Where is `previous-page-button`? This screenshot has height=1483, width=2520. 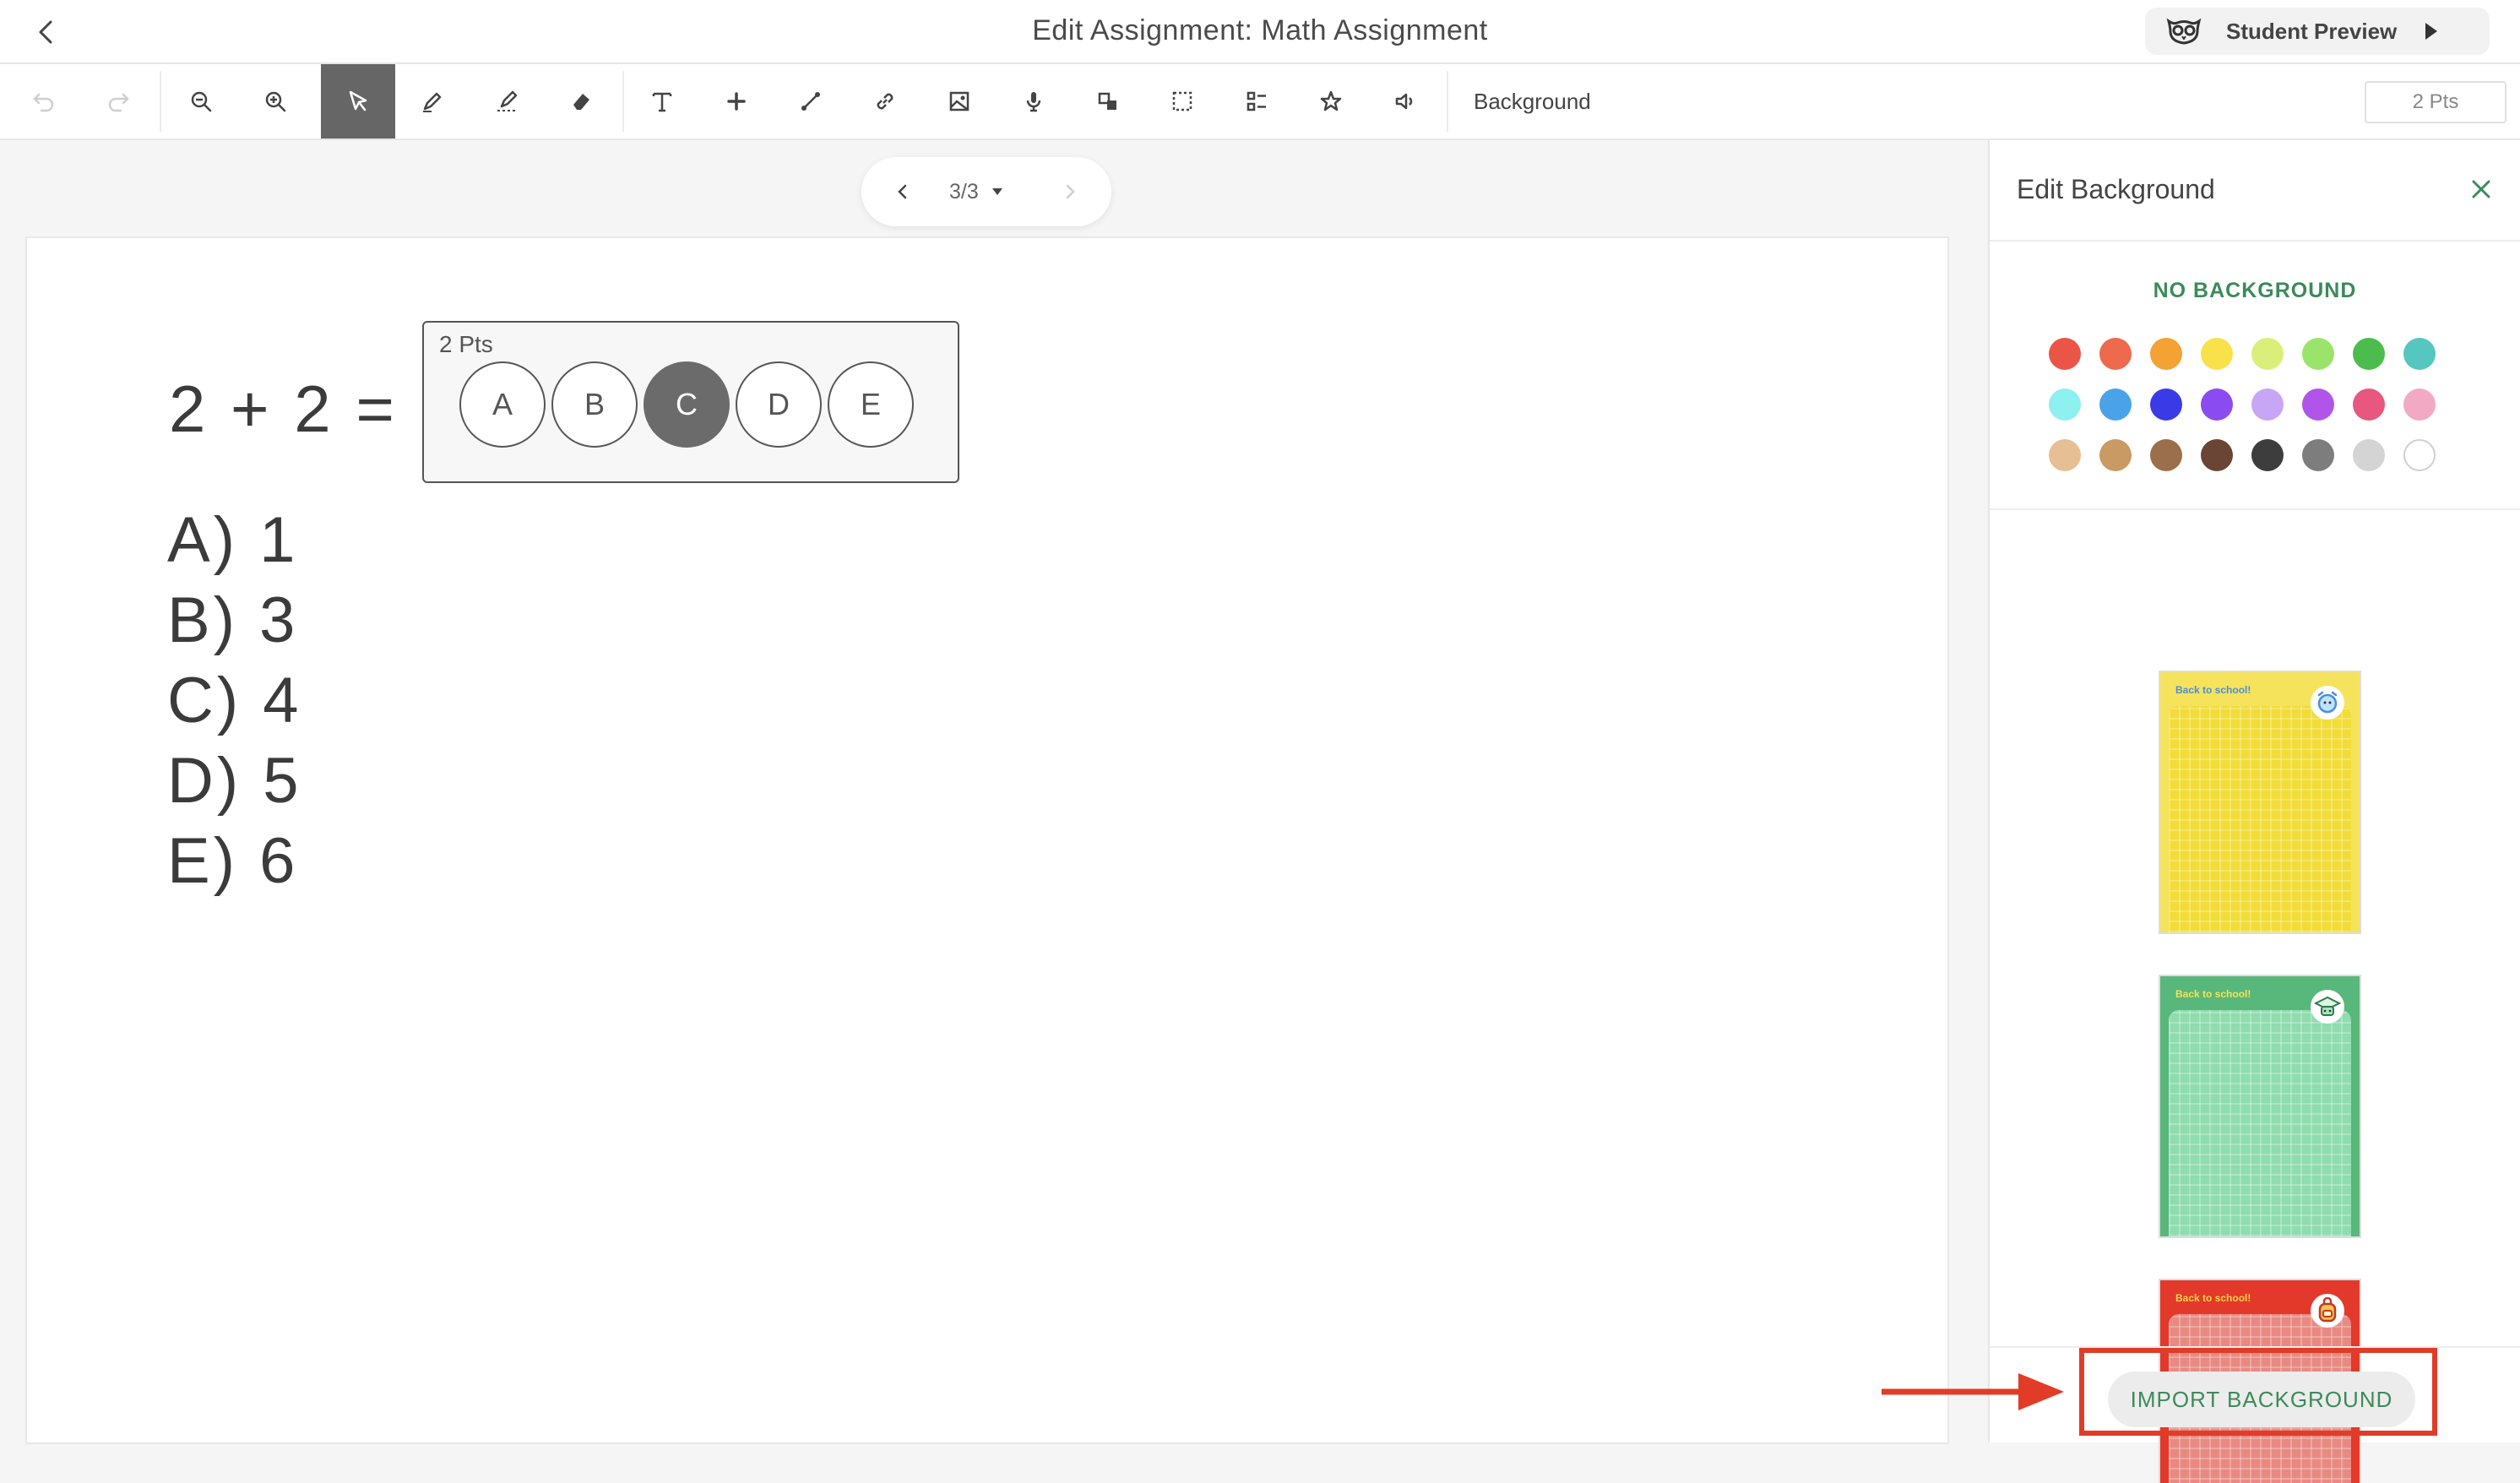
previous-page-button is located at coordinates (902, 192).